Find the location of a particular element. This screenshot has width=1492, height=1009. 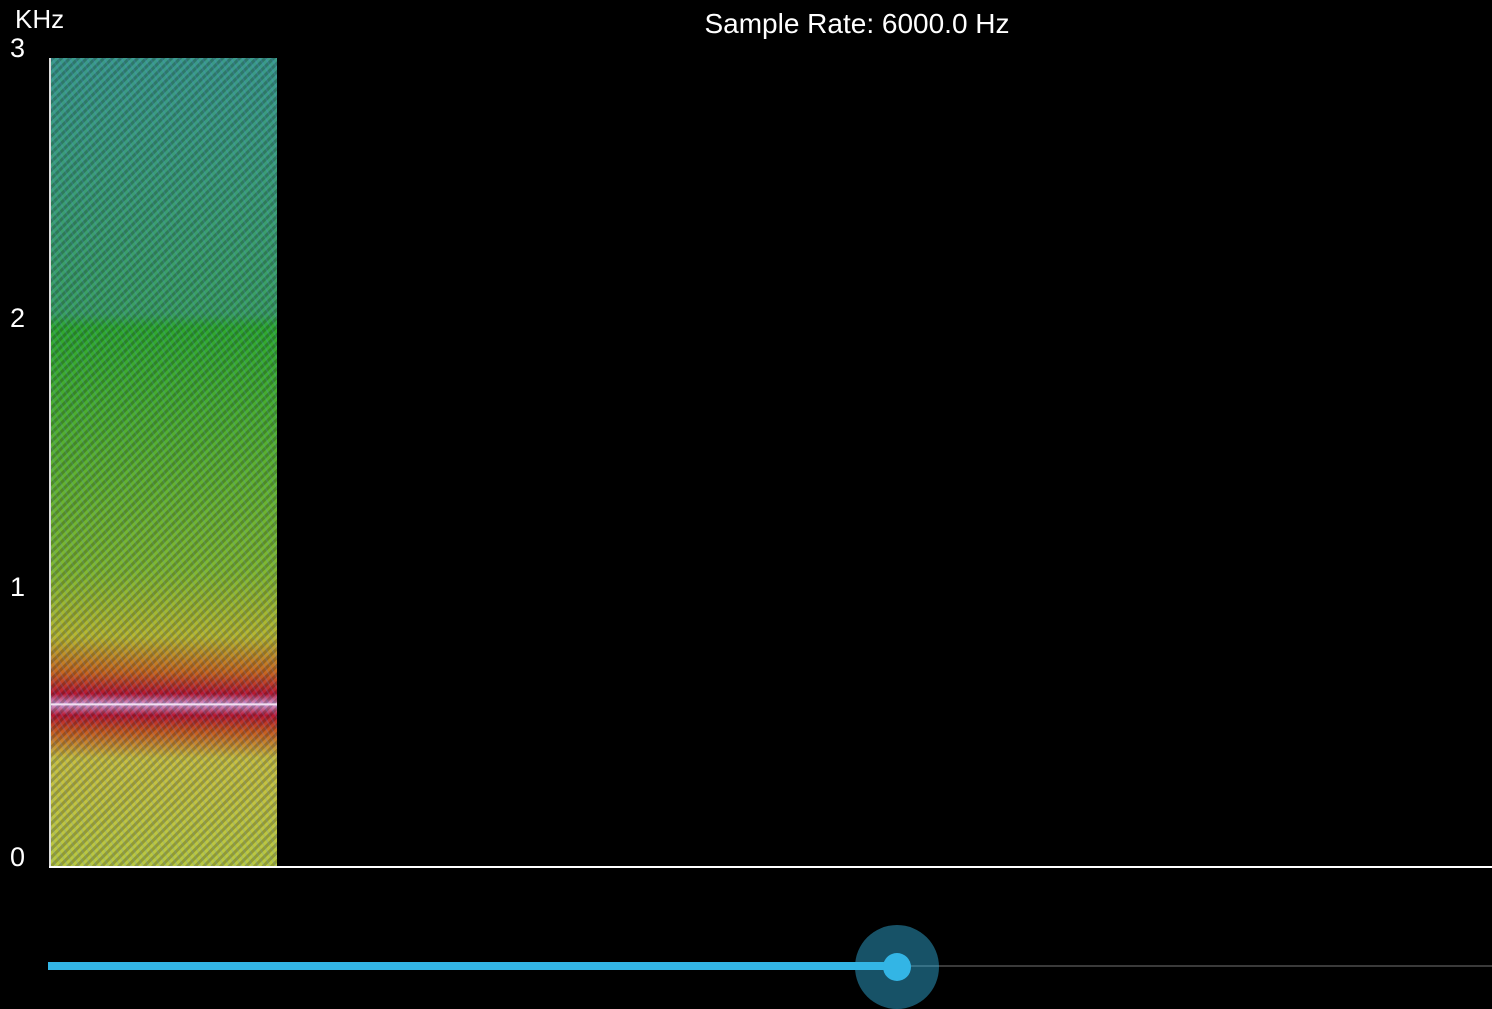

spectrogram-svg is located at coordinates (164, 462).